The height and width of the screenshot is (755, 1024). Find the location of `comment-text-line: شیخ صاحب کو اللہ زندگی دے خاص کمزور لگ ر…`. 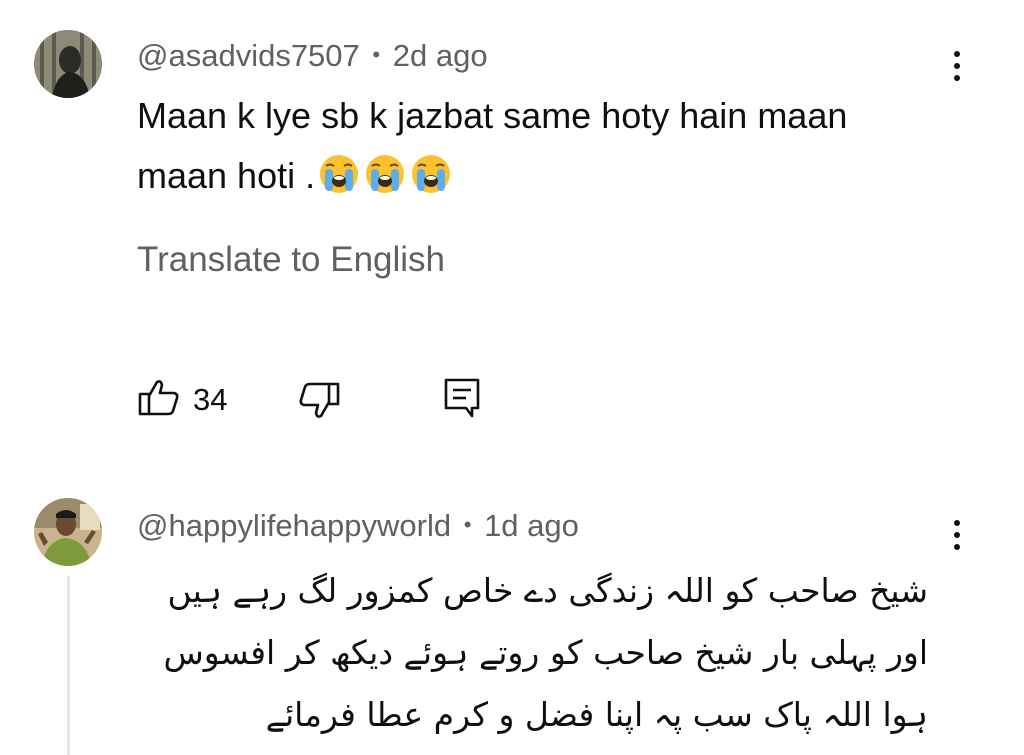

comment-text-line: شیخ صاحب کو اللہ زندگی دے خاص کمزور لگ ر… is located at coordinates (547, 590).